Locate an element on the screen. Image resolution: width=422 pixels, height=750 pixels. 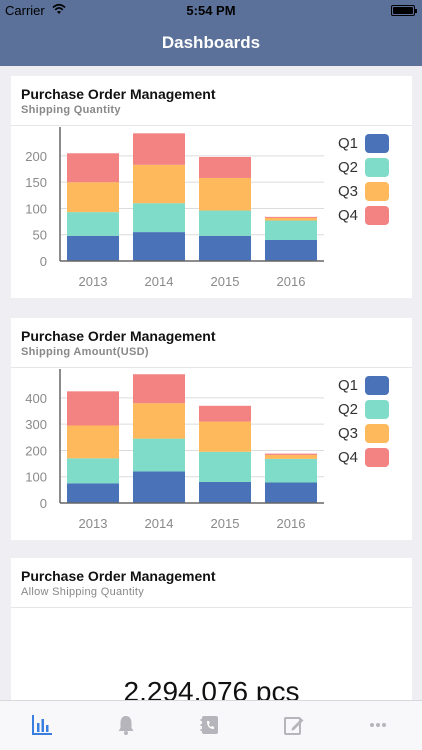
y-tick-label: 400 is located at coordinates (36, 398).